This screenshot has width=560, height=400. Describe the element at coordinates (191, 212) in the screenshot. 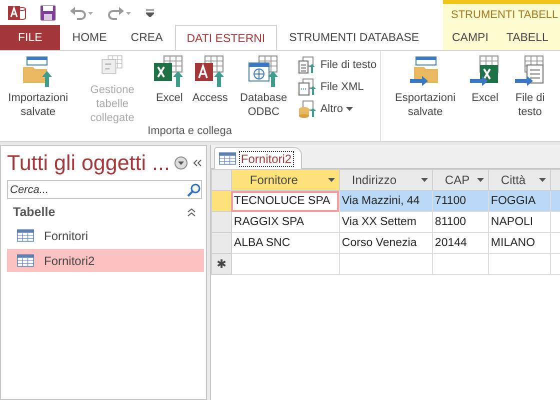

I see `collapse-chevron-icon` at that location.